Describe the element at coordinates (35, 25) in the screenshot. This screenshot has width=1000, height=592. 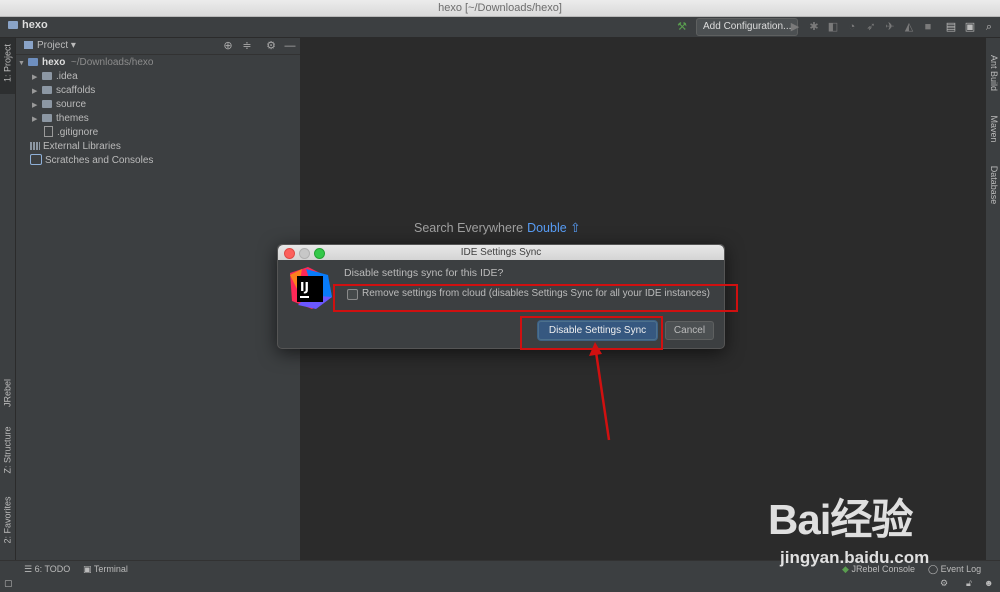
I see `project-name: hexo` at that location.